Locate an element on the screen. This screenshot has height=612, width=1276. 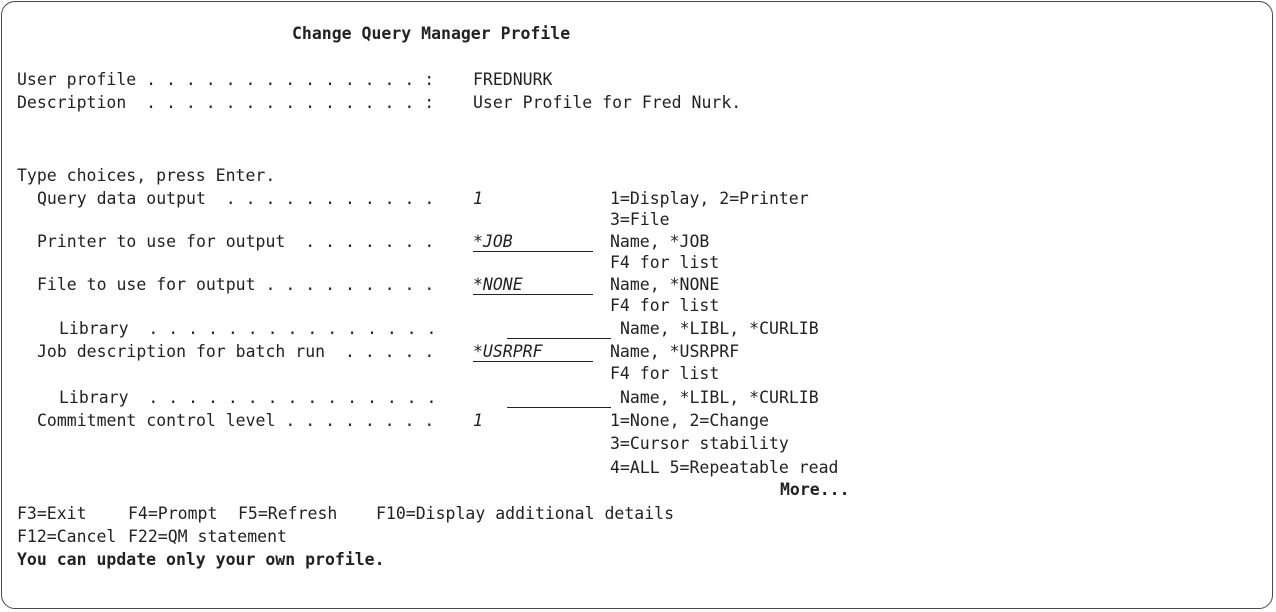
query-data-output-input: 1 is located at coordinates (478, 198).